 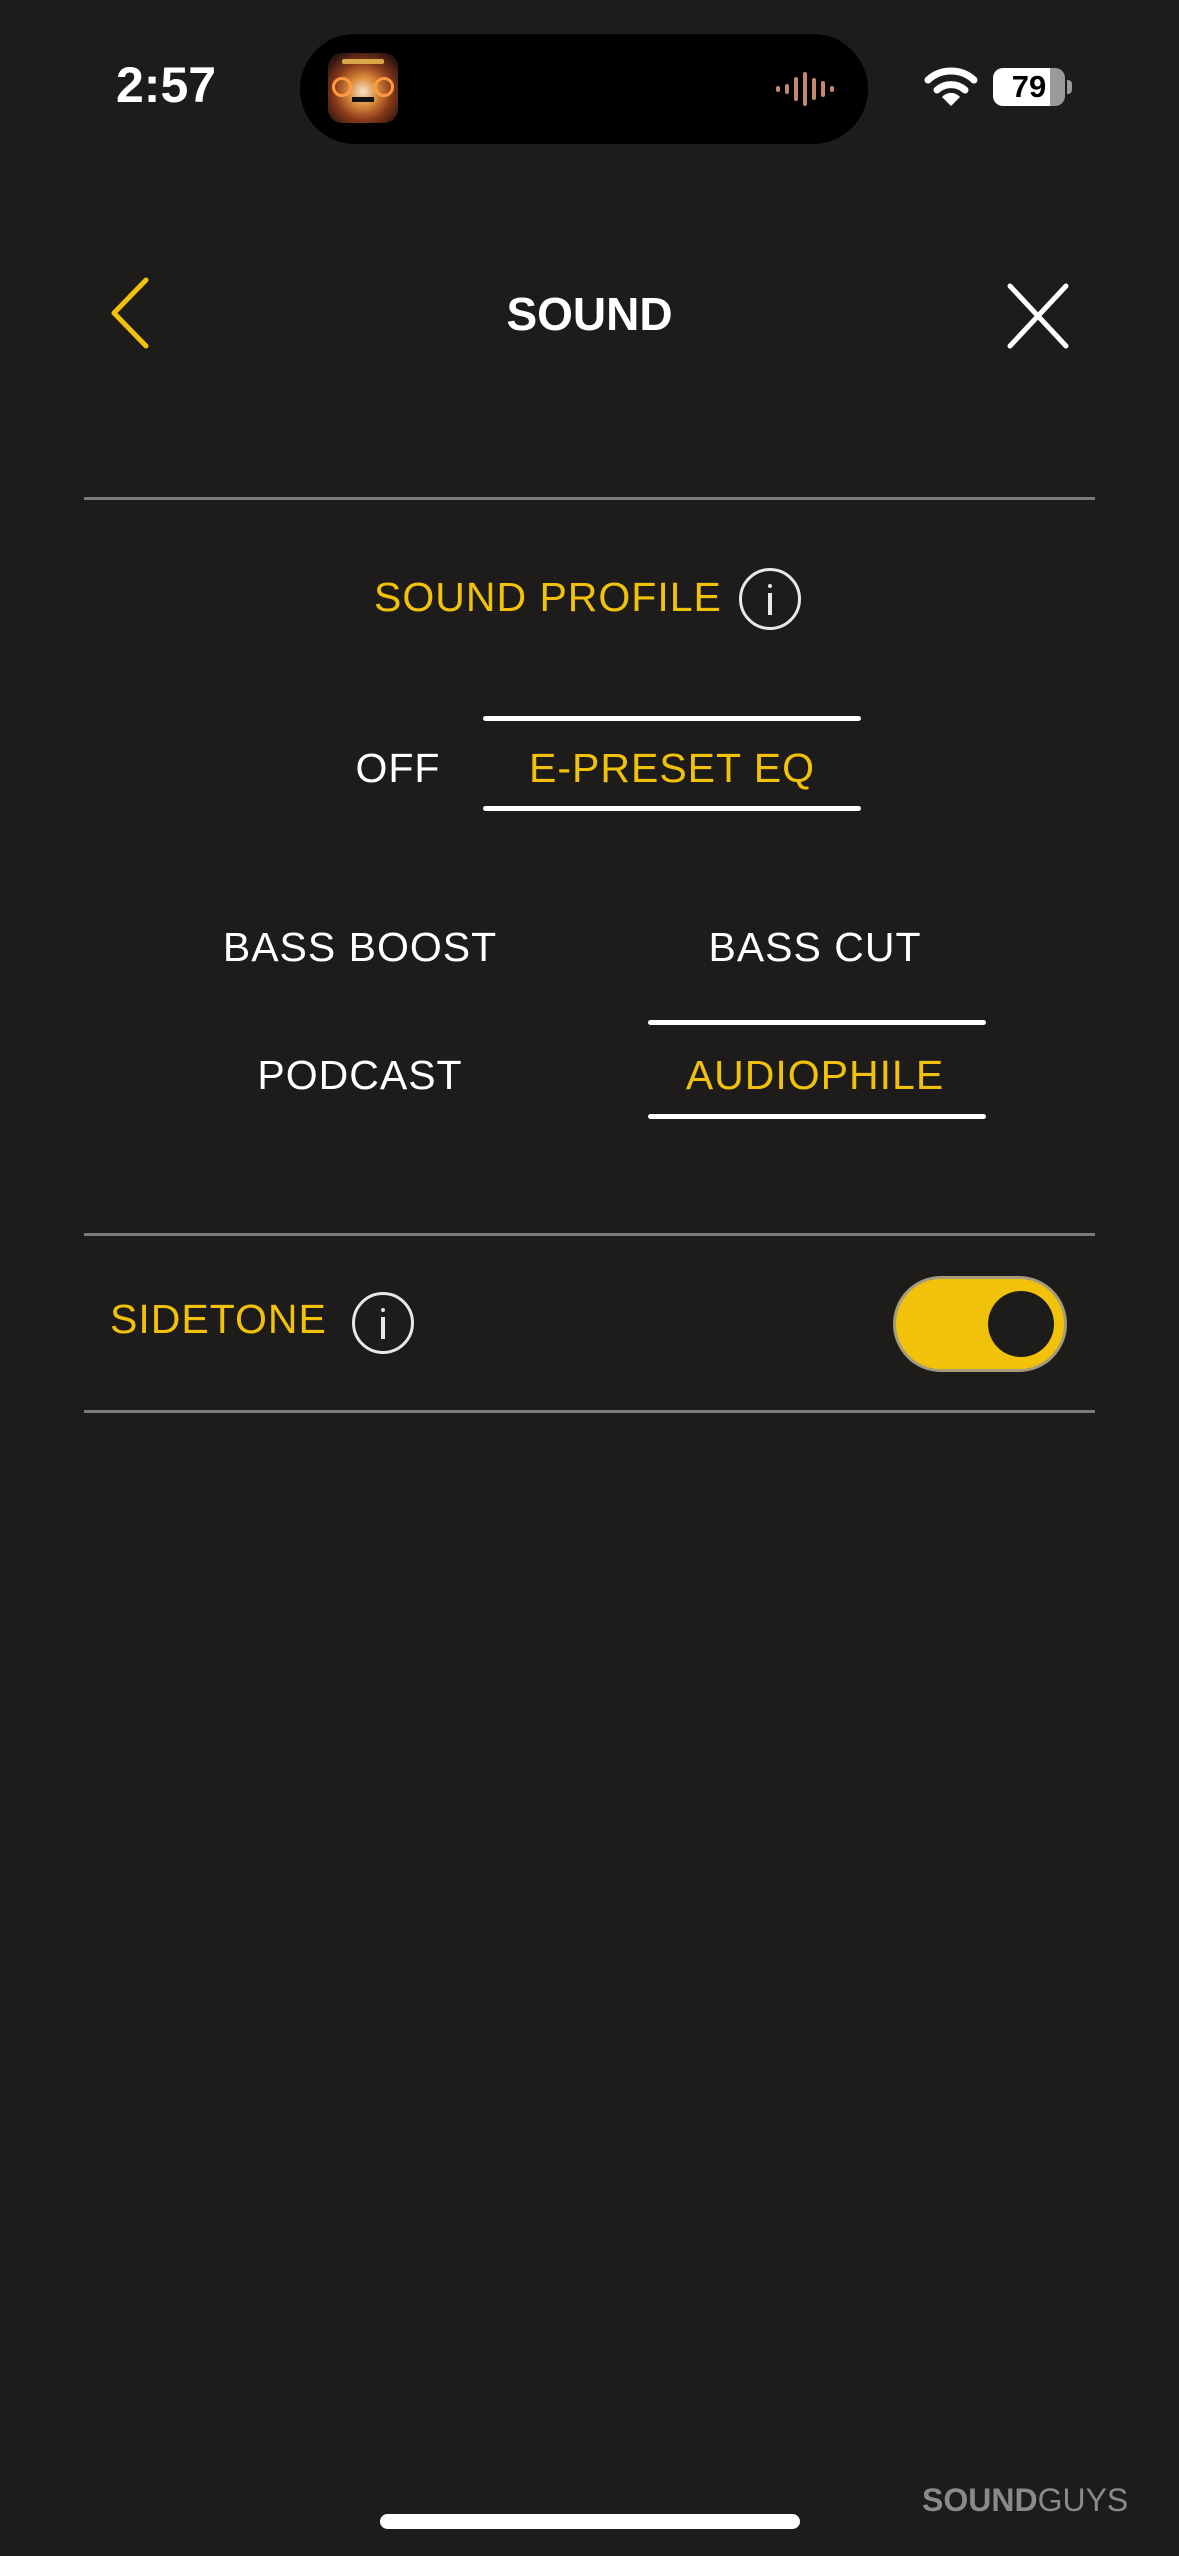 I want to click on preset-bass-cut: BASS CUT, so click(x=815, y=947).